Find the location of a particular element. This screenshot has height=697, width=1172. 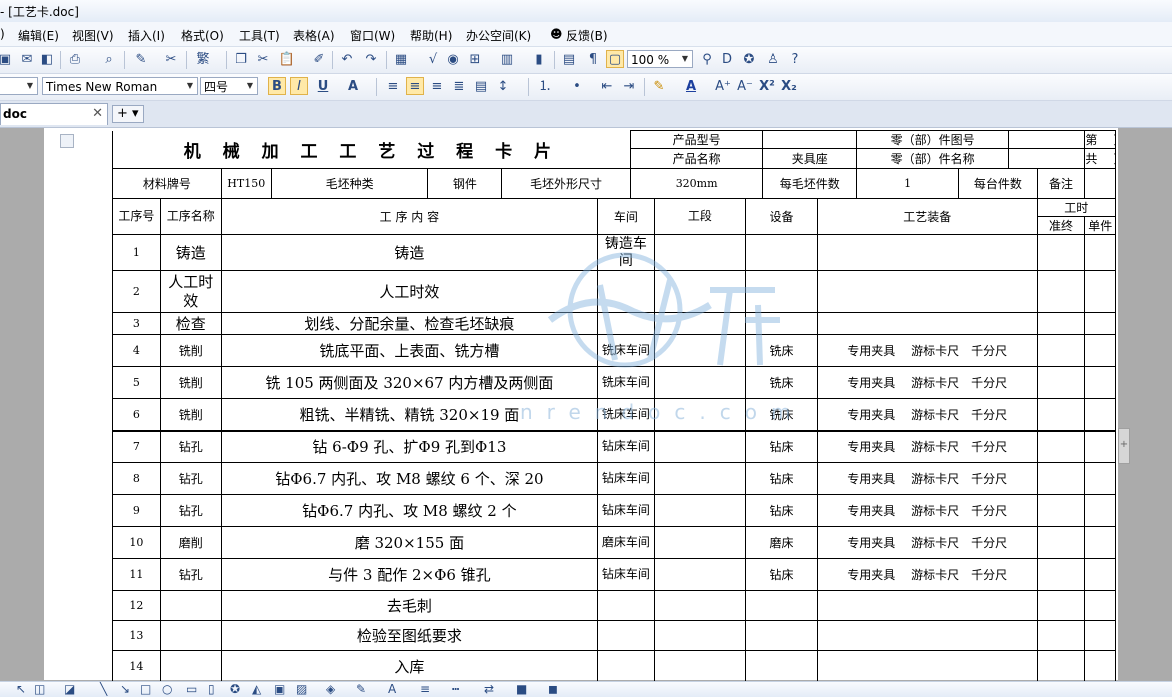

wordart-icon: ✪ is located at coordinates (235, 689).